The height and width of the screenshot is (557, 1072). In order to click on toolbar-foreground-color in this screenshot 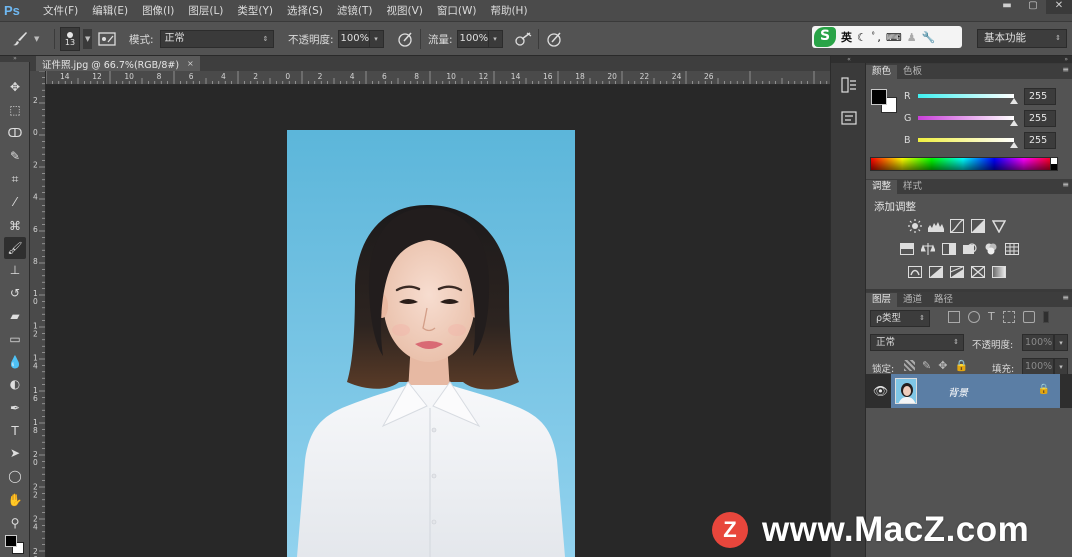, I will do `click(11, 541)`.